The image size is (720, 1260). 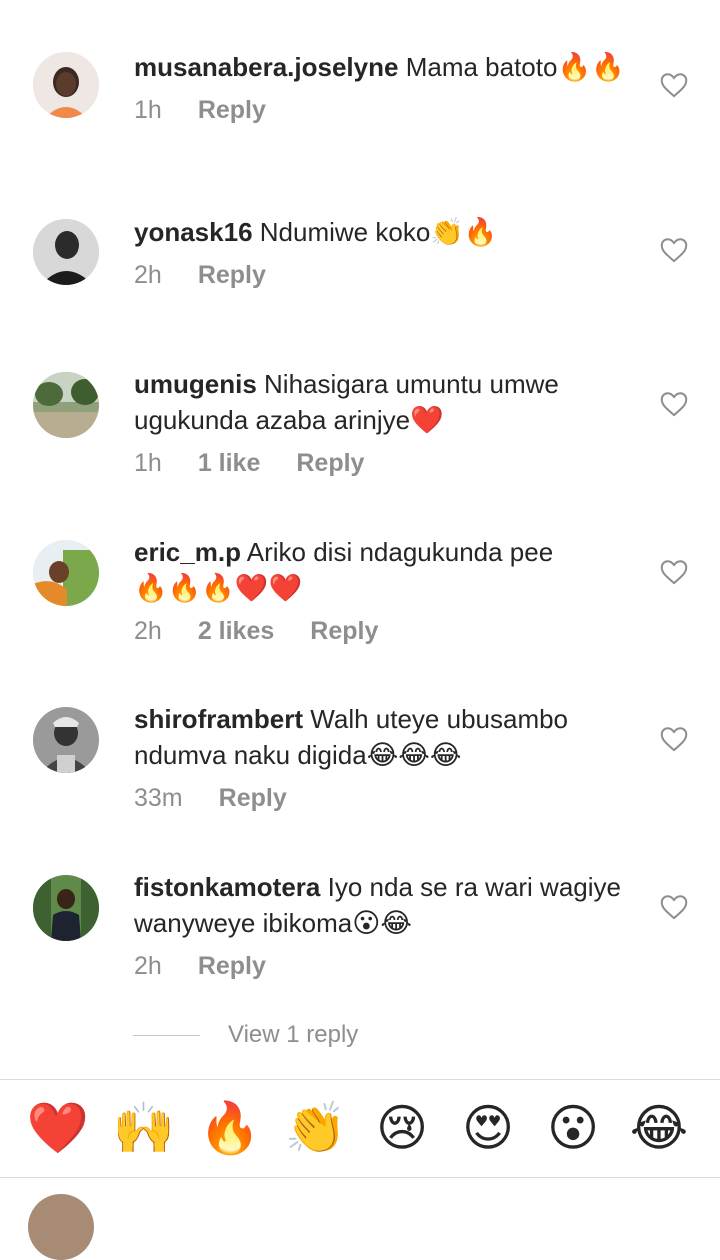 I want to click on crying-face-reaction-icon: 😢, so click(x=402, y=1128).